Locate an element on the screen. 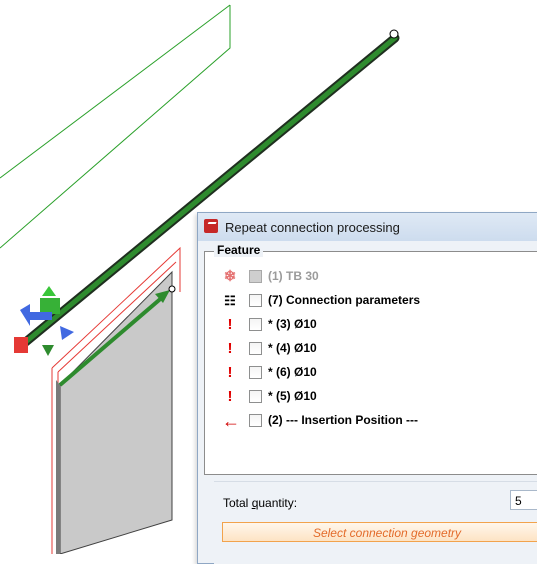 The width and height of the screenshot is (537, 564). feature-item-label: (1) TB 30 is located at coordinates (293, 276).